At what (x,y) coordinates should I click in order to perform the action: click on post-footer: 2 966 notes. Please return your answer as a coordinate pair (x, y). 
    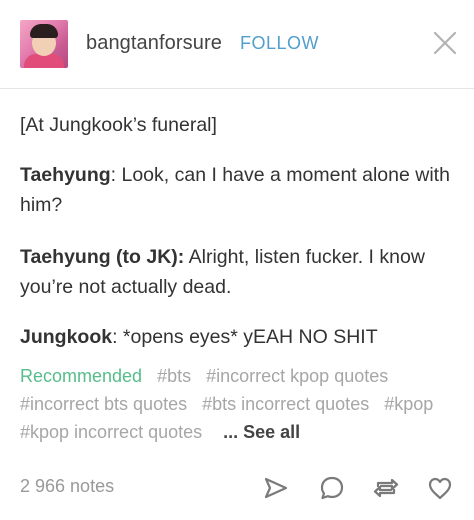
    Looking at the image, I should click on (237, 488).